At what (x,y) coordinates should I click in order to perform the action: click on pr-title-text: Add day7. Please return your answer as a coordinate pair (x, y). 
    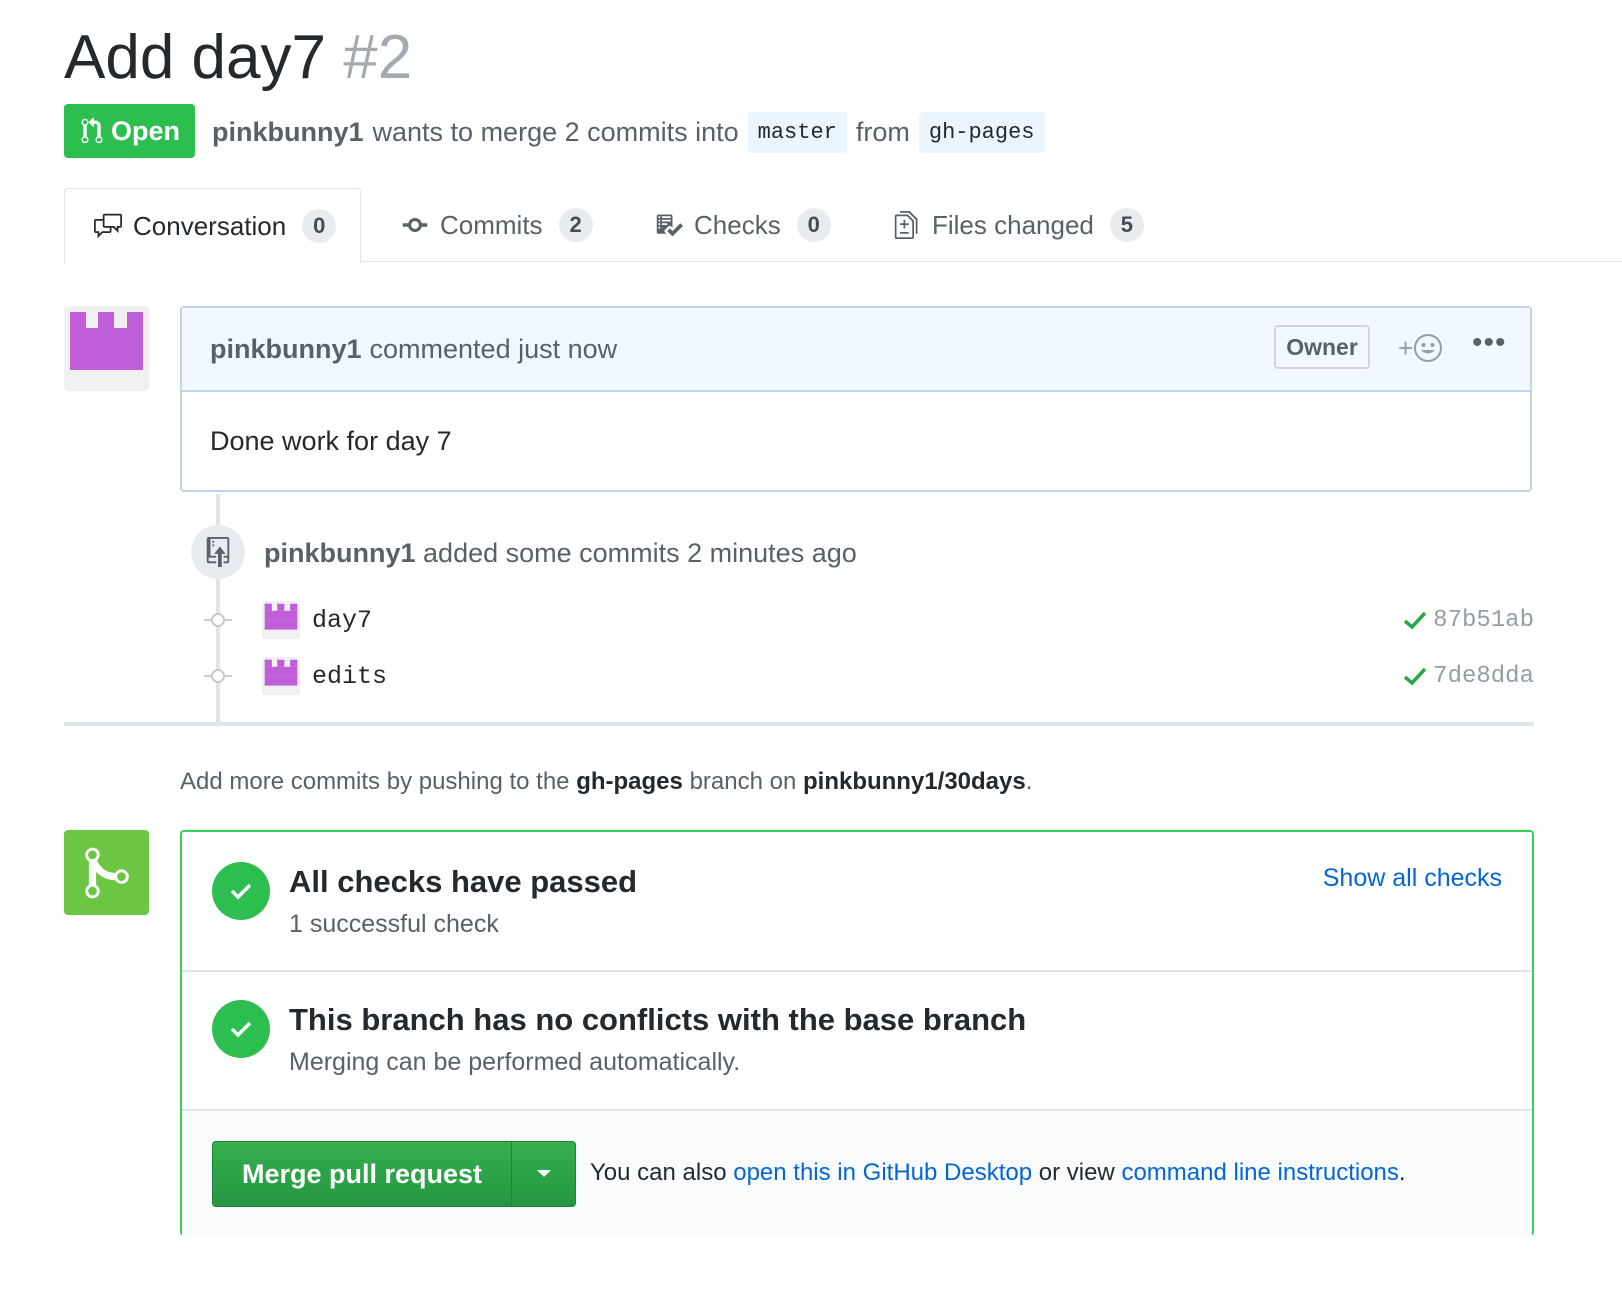
    Looking at the image, I should click on (195, 57).